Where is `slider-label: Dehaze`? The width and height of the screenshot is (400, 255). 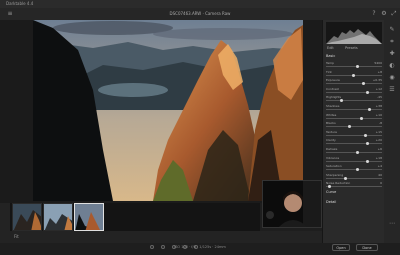
slider-label: Dehaze is located at coordinates (332, 149).